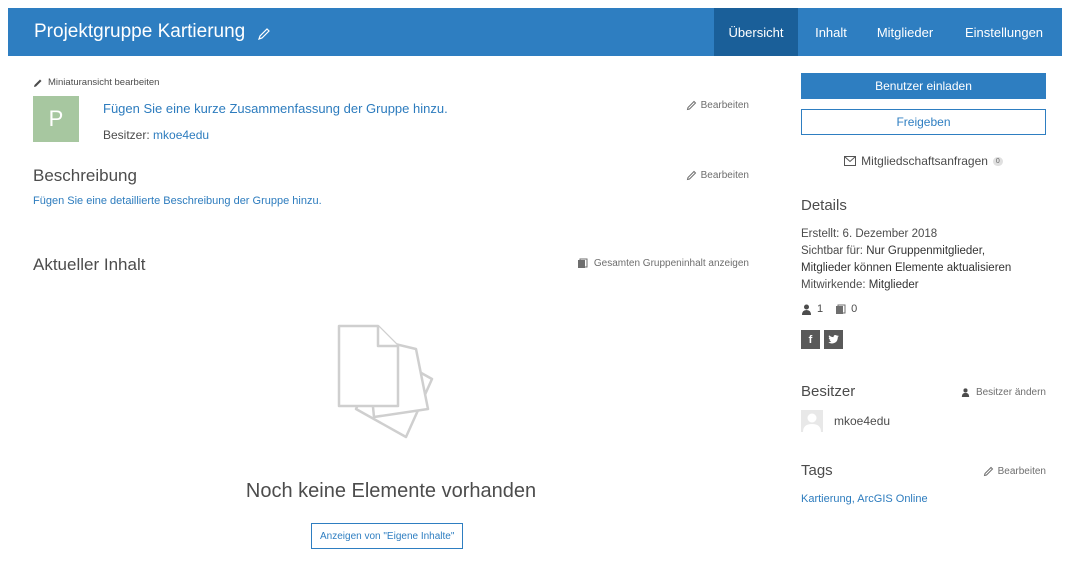 The height and width of the screenshot is (561, 1074). Describe the element at coordinates (890, 234) in the screenshot. I see `created-value: 6. Dezember 2018` at that location.